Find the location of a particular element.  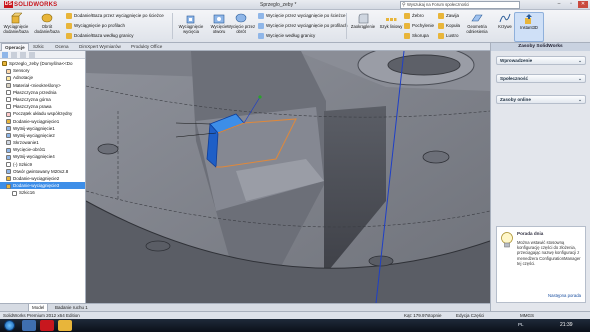

model-tabs: Model Badanie ruchu 1 is located at coordinates (245, 307).